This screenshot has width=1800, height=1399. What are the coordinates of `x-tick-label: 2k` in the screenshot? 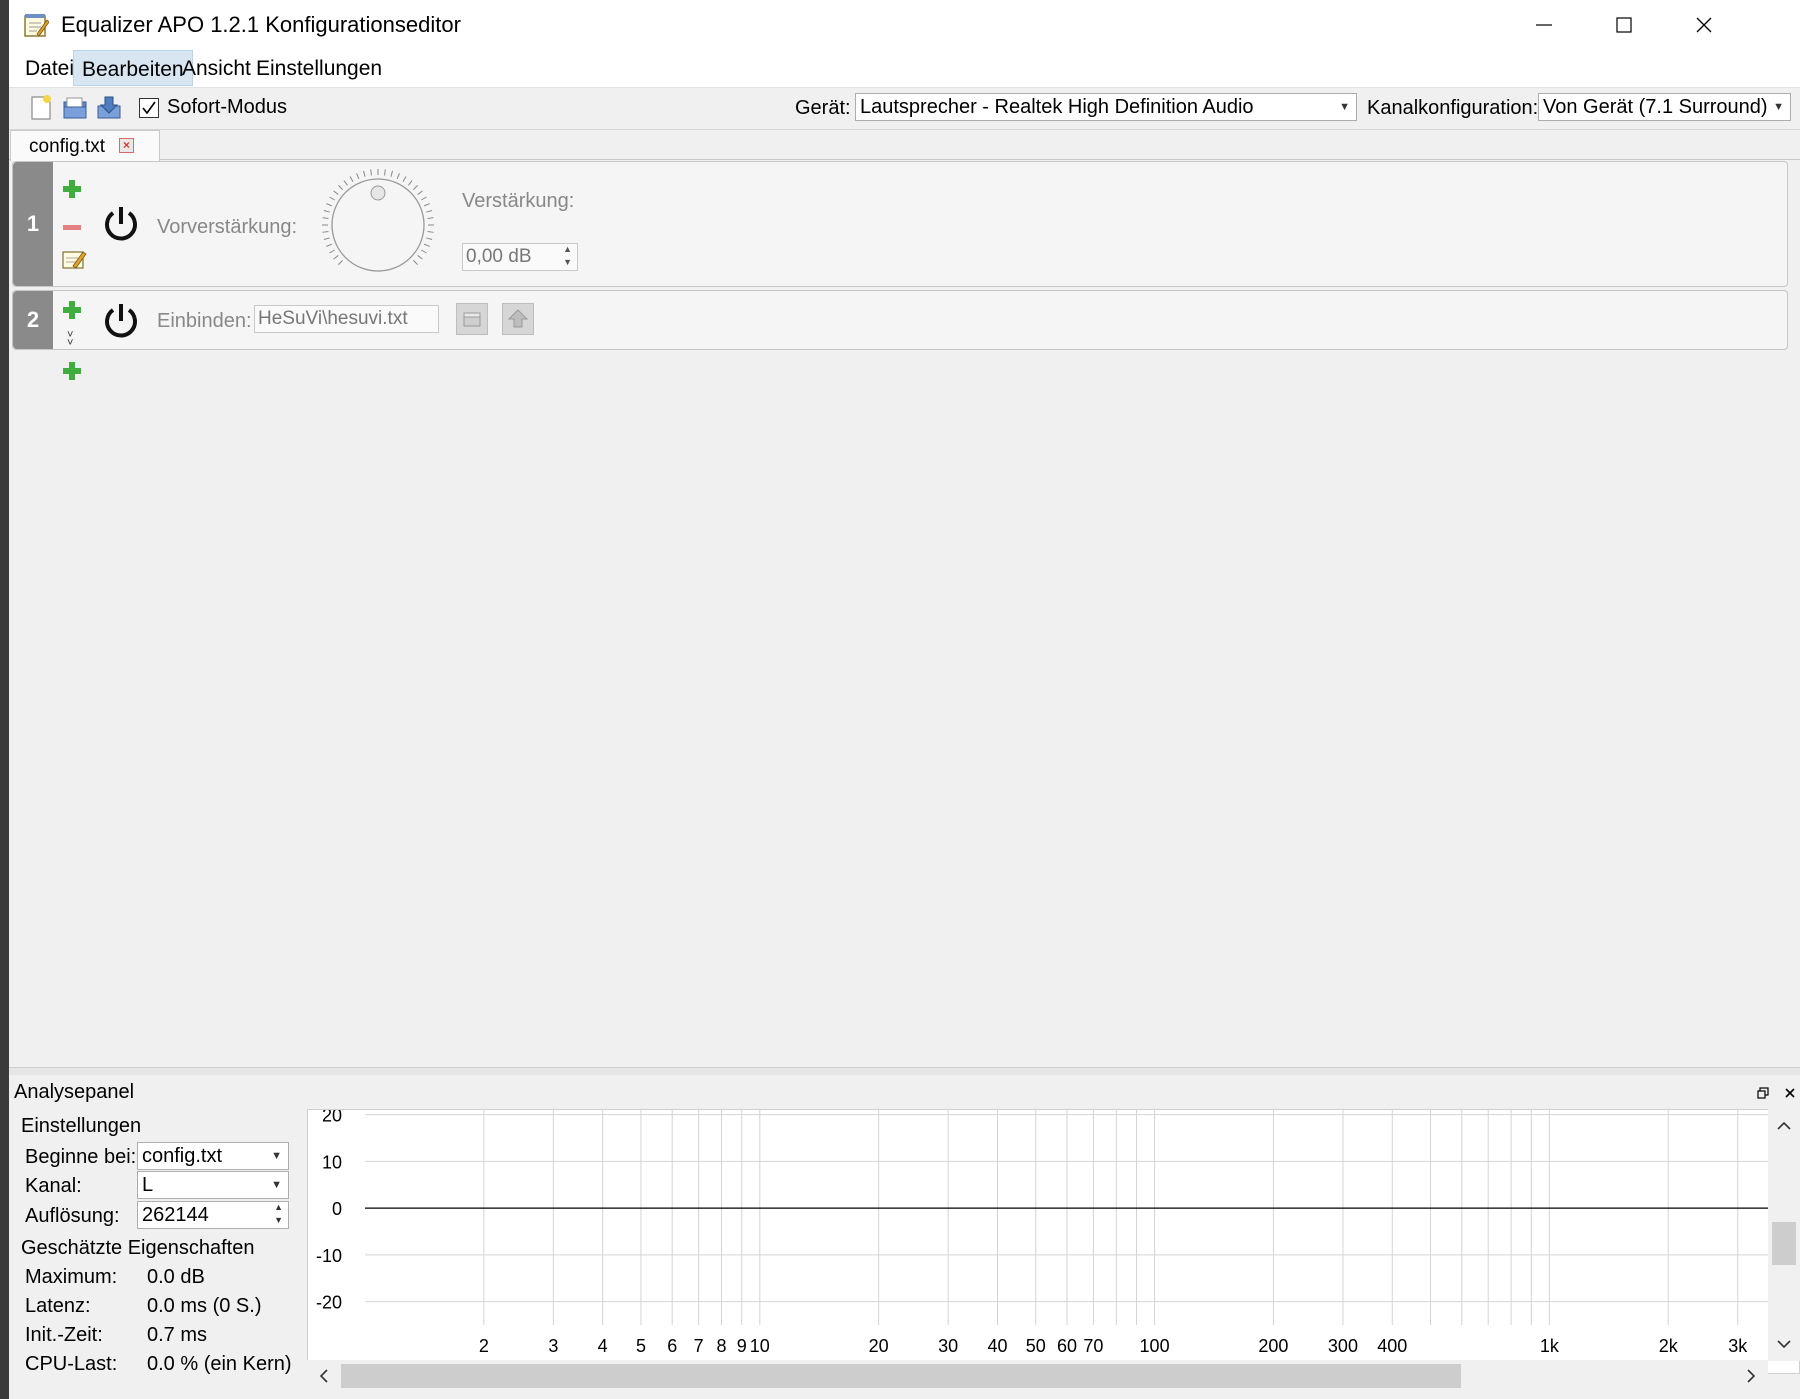 It's located at (1669, 1346).